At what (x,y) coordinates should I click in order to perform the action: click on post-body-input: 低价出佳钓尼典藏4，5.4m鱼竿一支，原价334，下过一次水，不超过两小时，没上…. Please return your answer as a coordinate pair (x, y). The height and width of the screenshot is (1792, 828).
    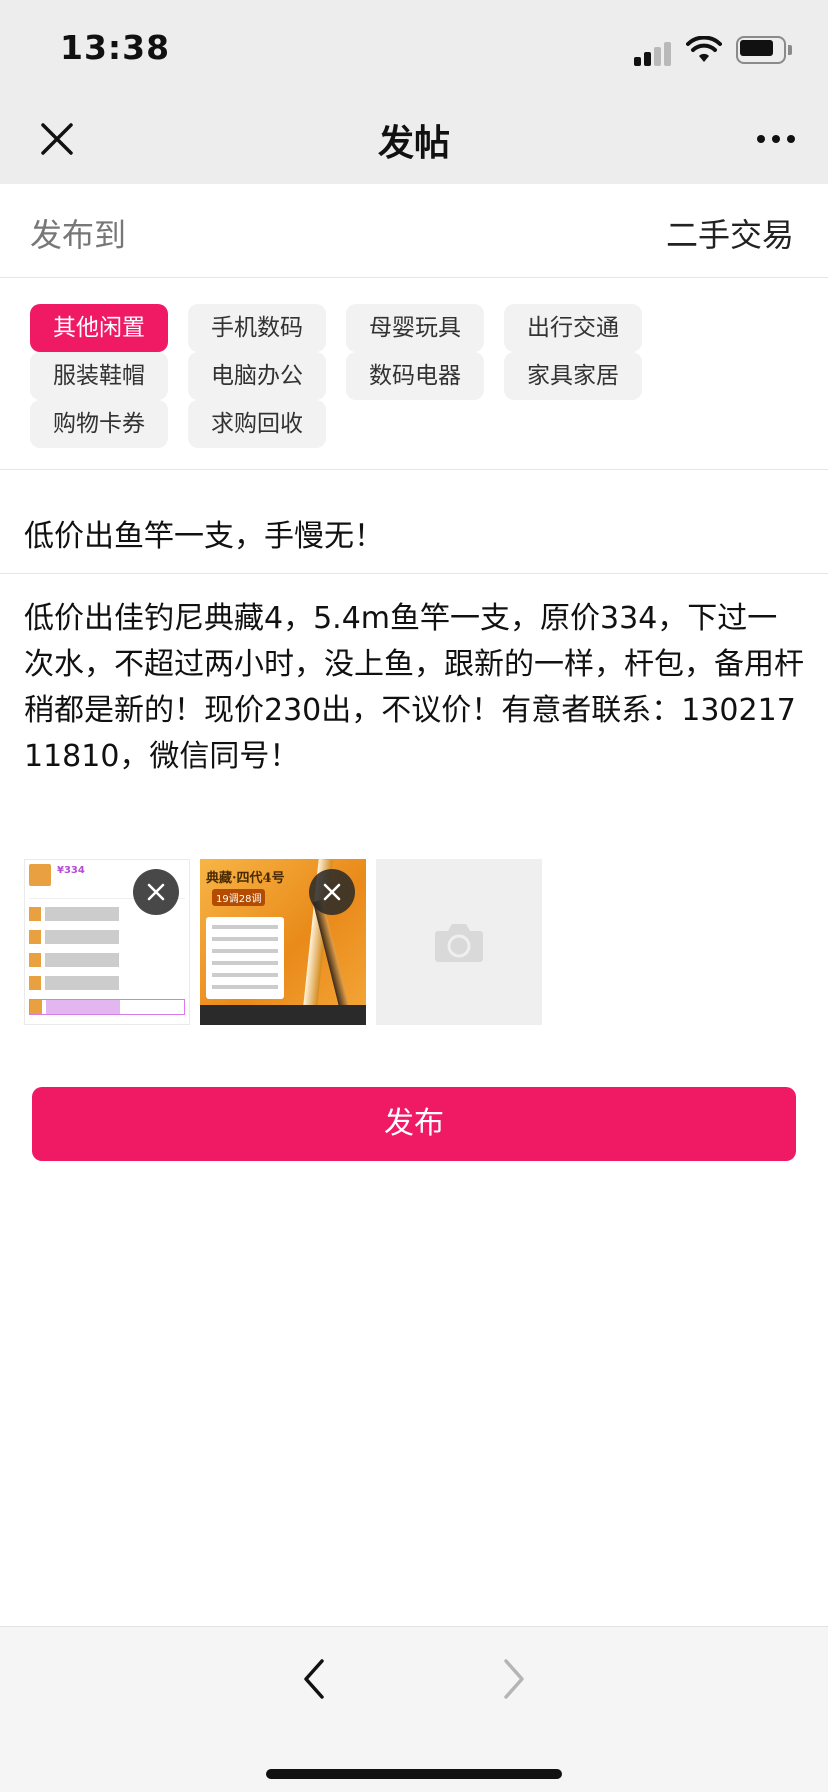
    Looking at the image, I should click on (414, 688).